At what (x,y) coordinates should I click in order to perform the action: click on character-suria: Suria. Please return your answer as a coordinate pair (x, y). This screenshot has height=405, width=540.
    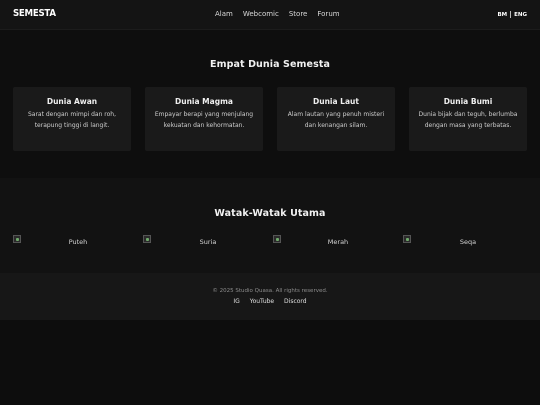
    Looking at the image, I should click on (208, 242).